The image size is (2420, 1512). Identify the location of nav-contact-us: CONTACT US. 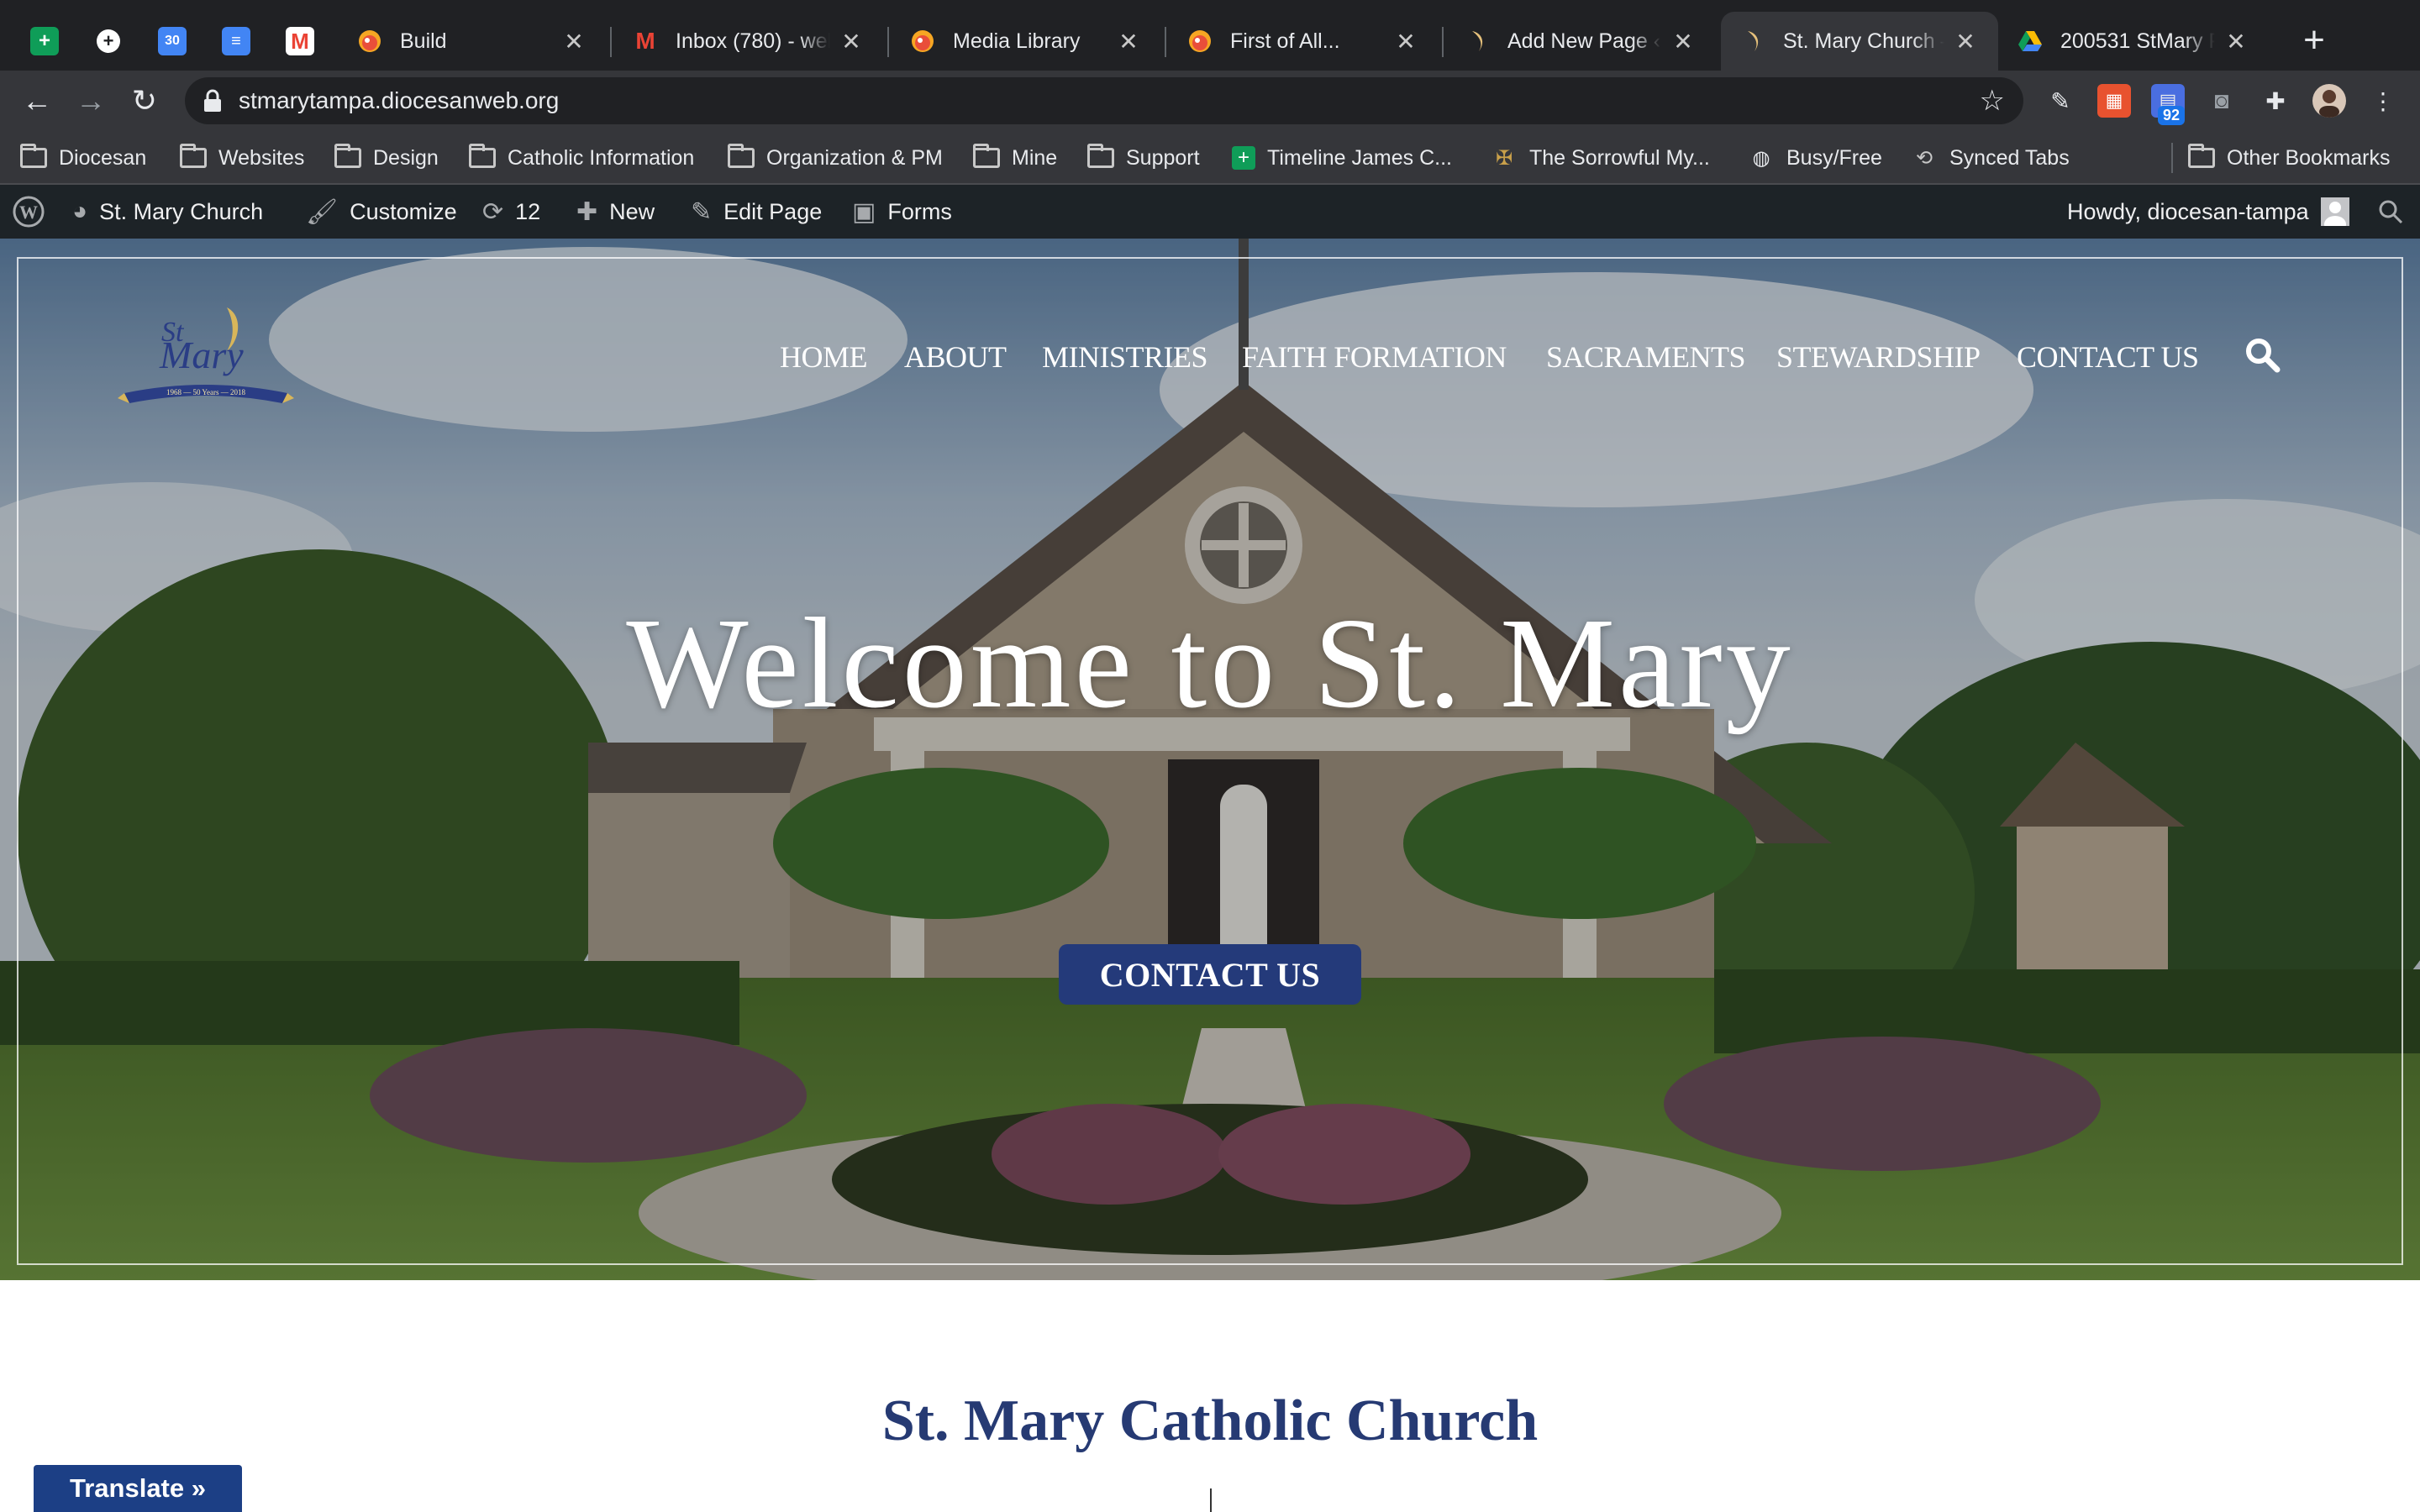
(2108, 357).